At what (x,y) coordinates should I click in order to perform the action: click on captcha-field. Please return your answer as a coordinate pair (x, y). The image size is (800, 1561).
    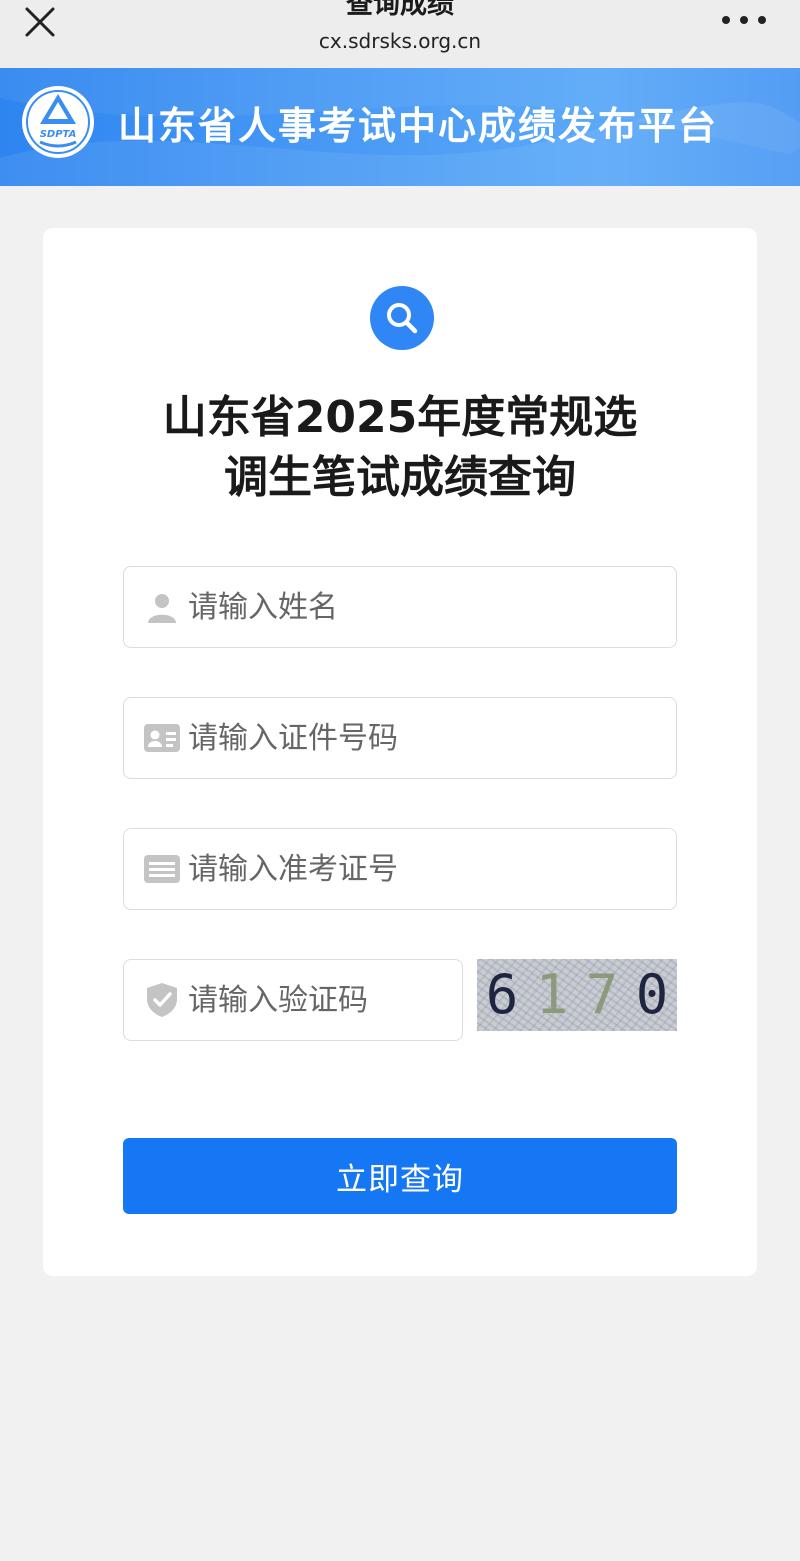
    Looking at the image, I should click on (293, 1000).